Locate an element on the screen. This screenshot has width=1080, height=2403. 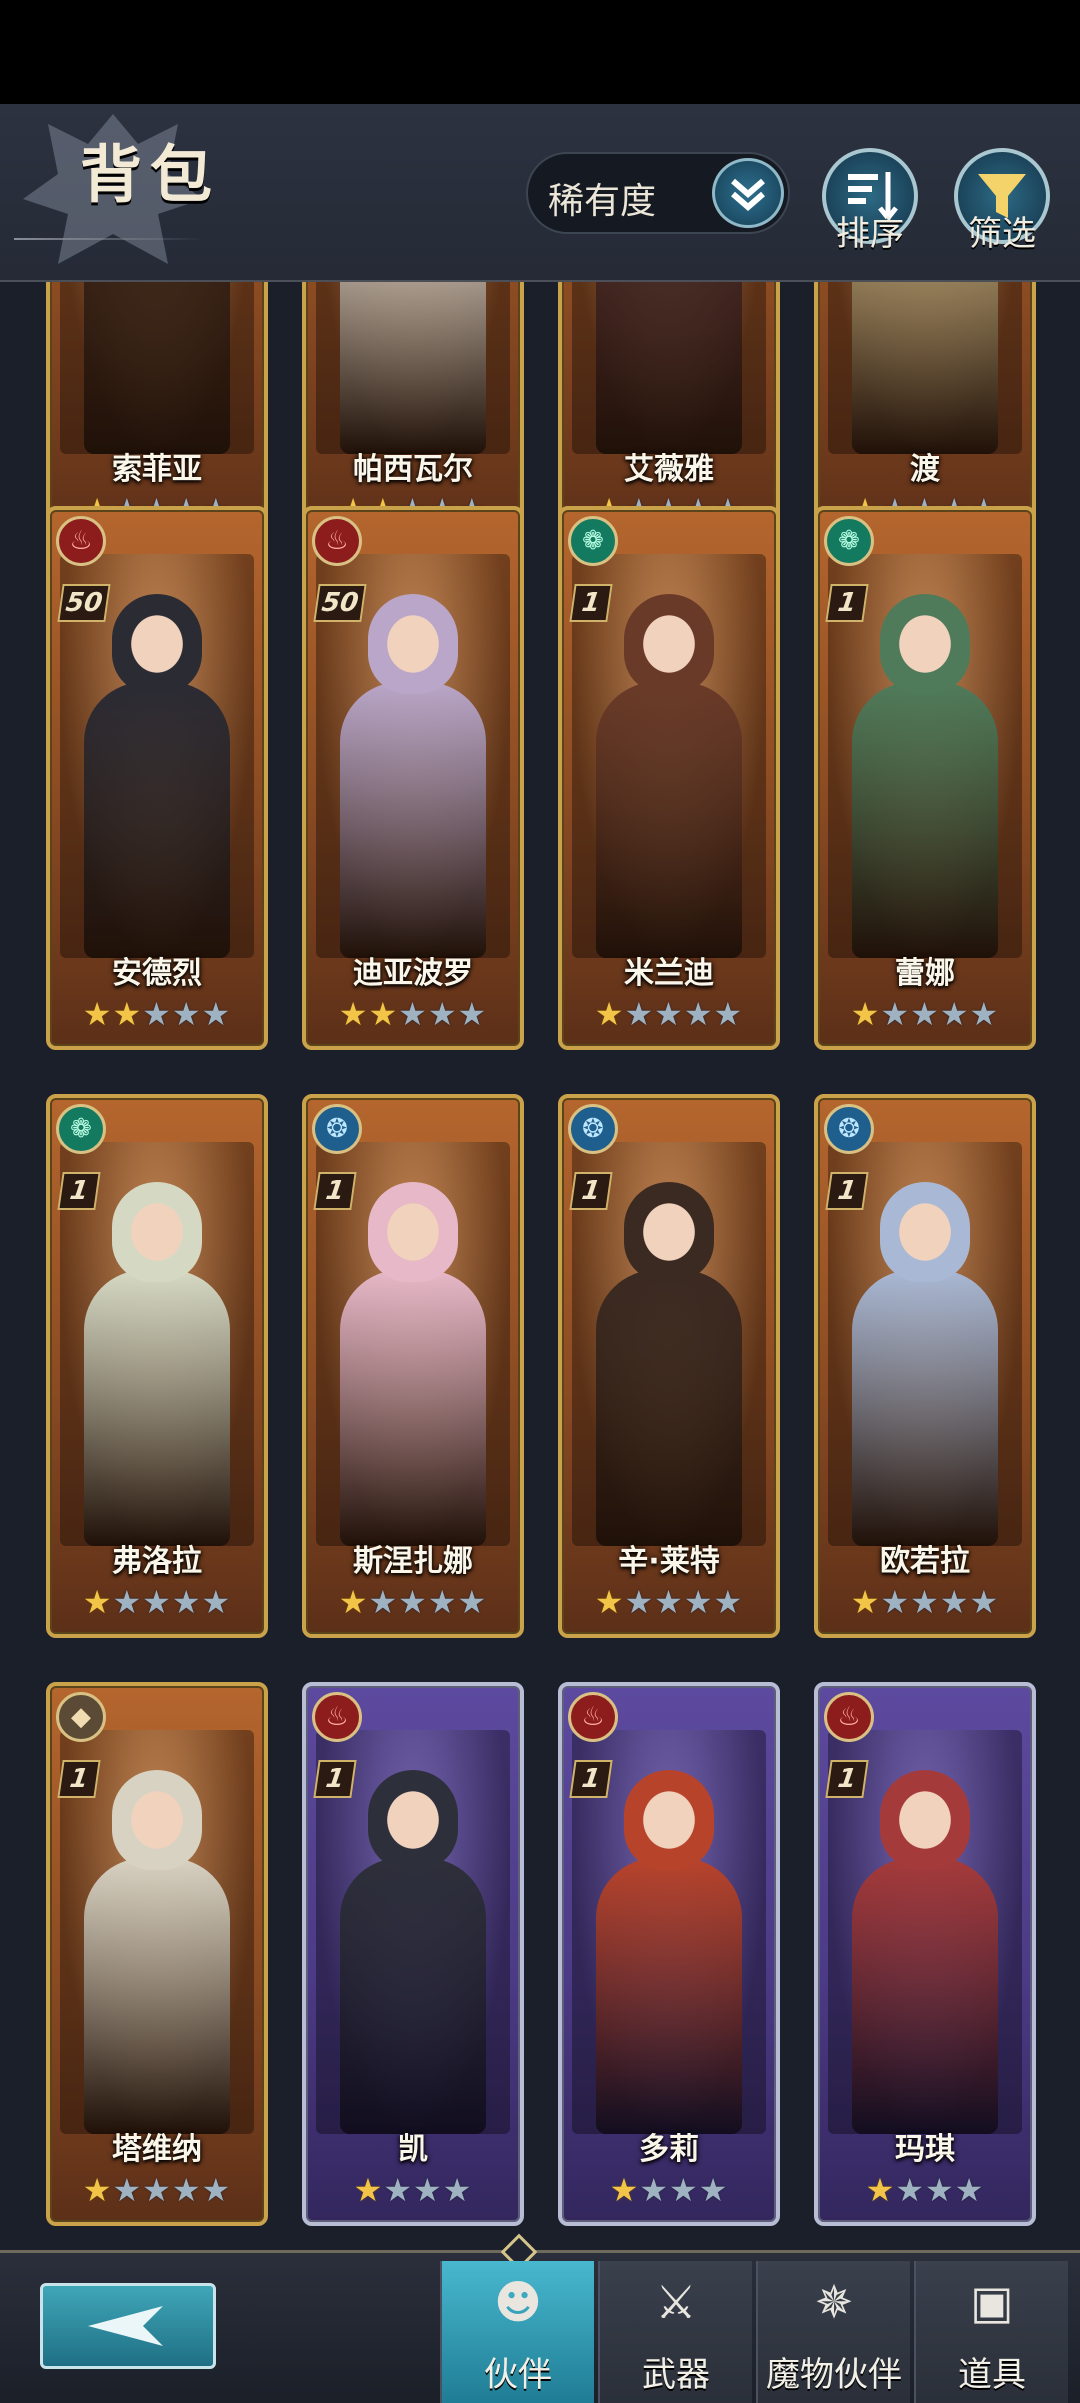
character-card: ♨ 1 多莉 ★★★★ is located at coordinates (669, 1954).